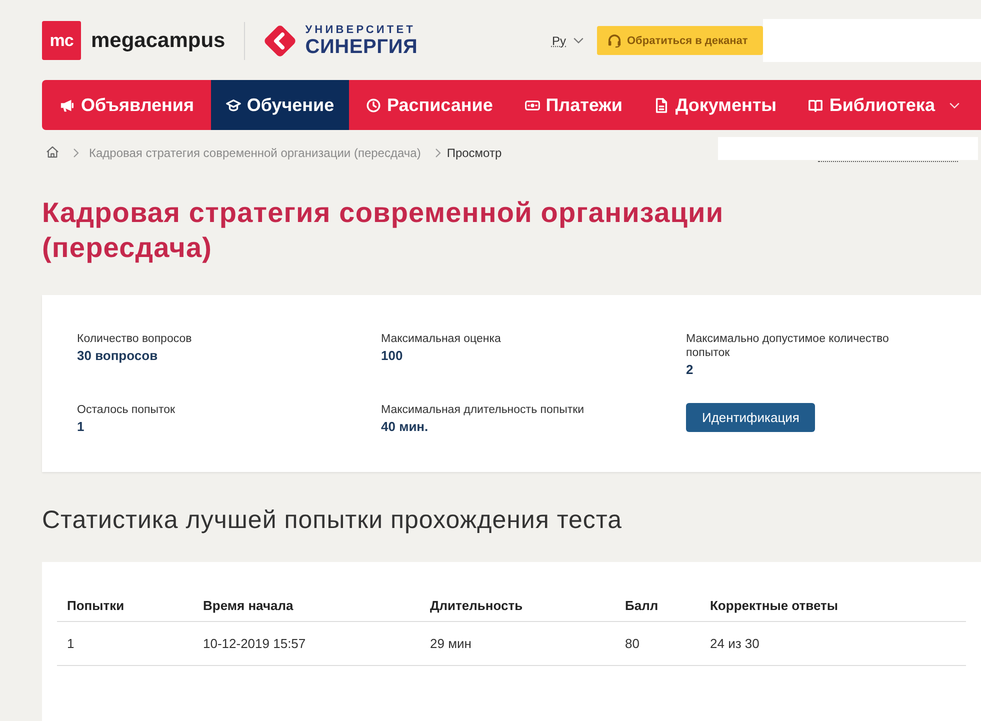  What do you see at coordinates (474, 153) in the screenshot?
I see `breadcrumb-current: Просмотр` at bounding box center [474, 153].